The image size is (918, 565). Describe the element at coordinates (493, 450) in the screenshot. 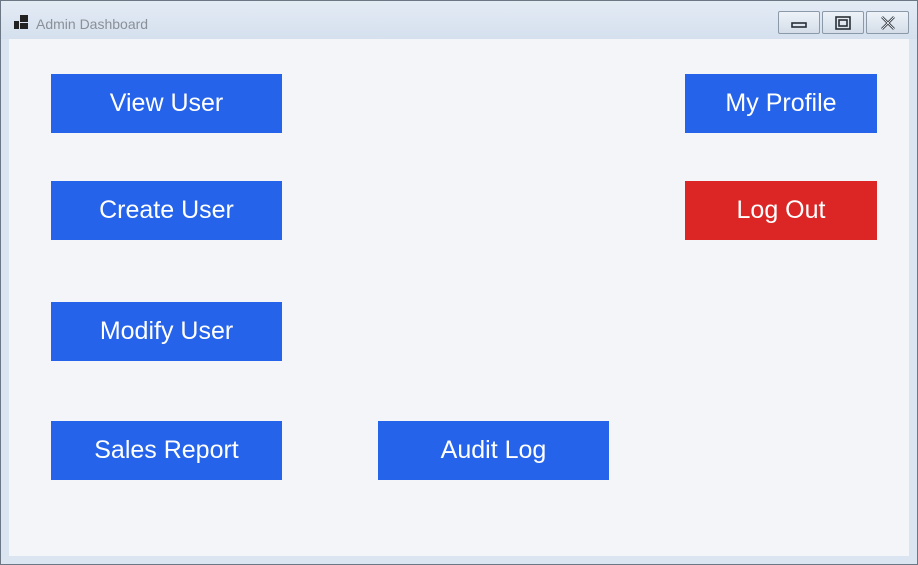

I see `audit-log-button: Audit Log` at that location.